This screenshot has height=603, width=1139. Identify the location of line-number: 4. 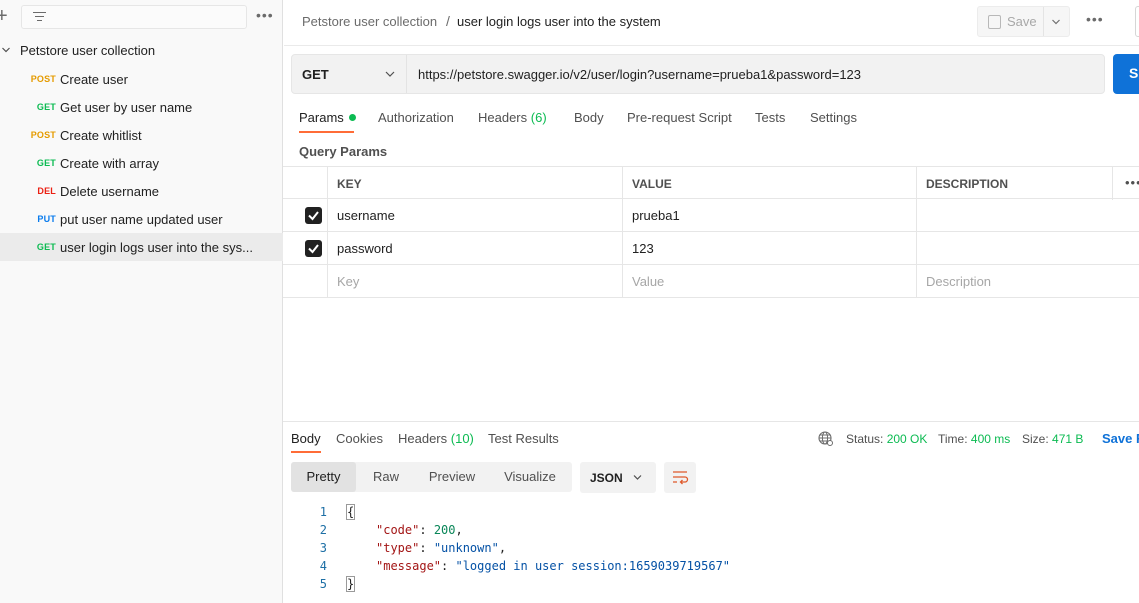
(323, 566).